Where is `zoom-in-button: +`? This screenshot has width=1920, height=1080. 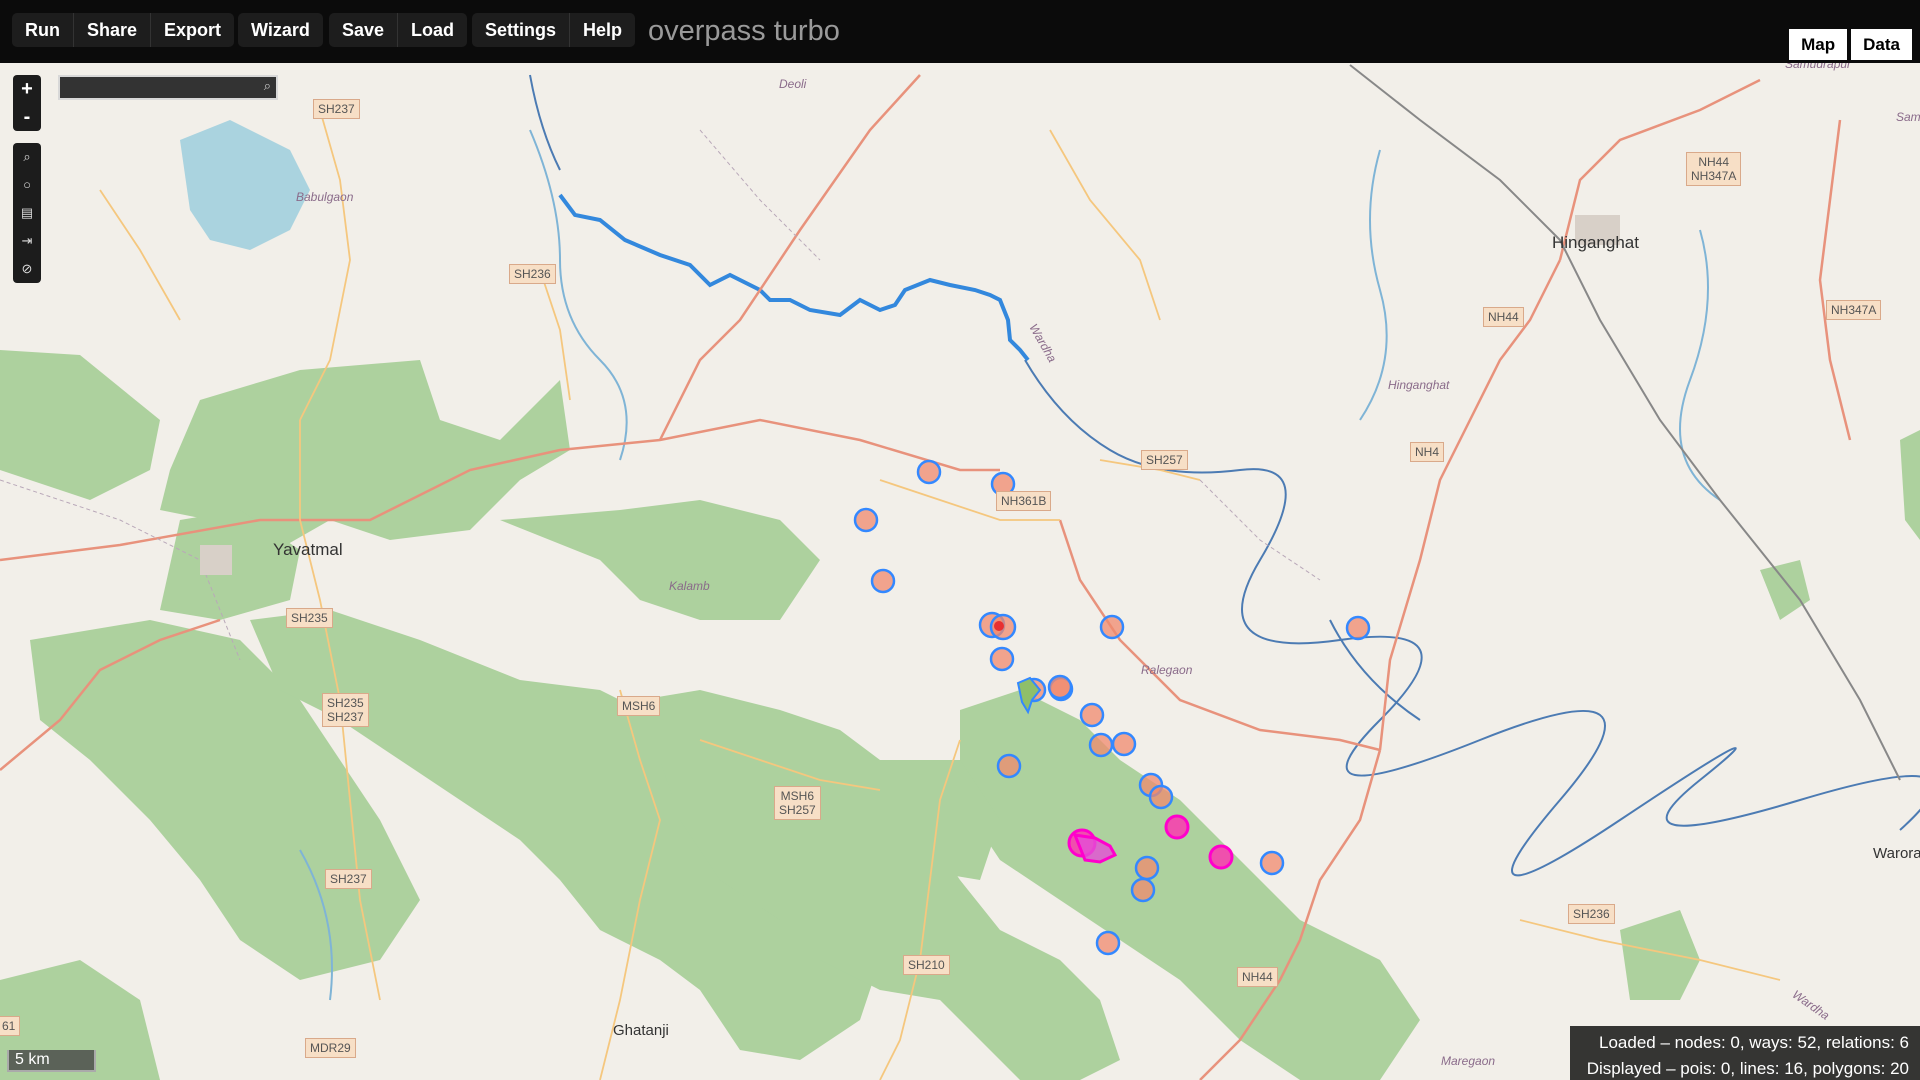 zoom-in-button: + is located at coordinates (27, 89).